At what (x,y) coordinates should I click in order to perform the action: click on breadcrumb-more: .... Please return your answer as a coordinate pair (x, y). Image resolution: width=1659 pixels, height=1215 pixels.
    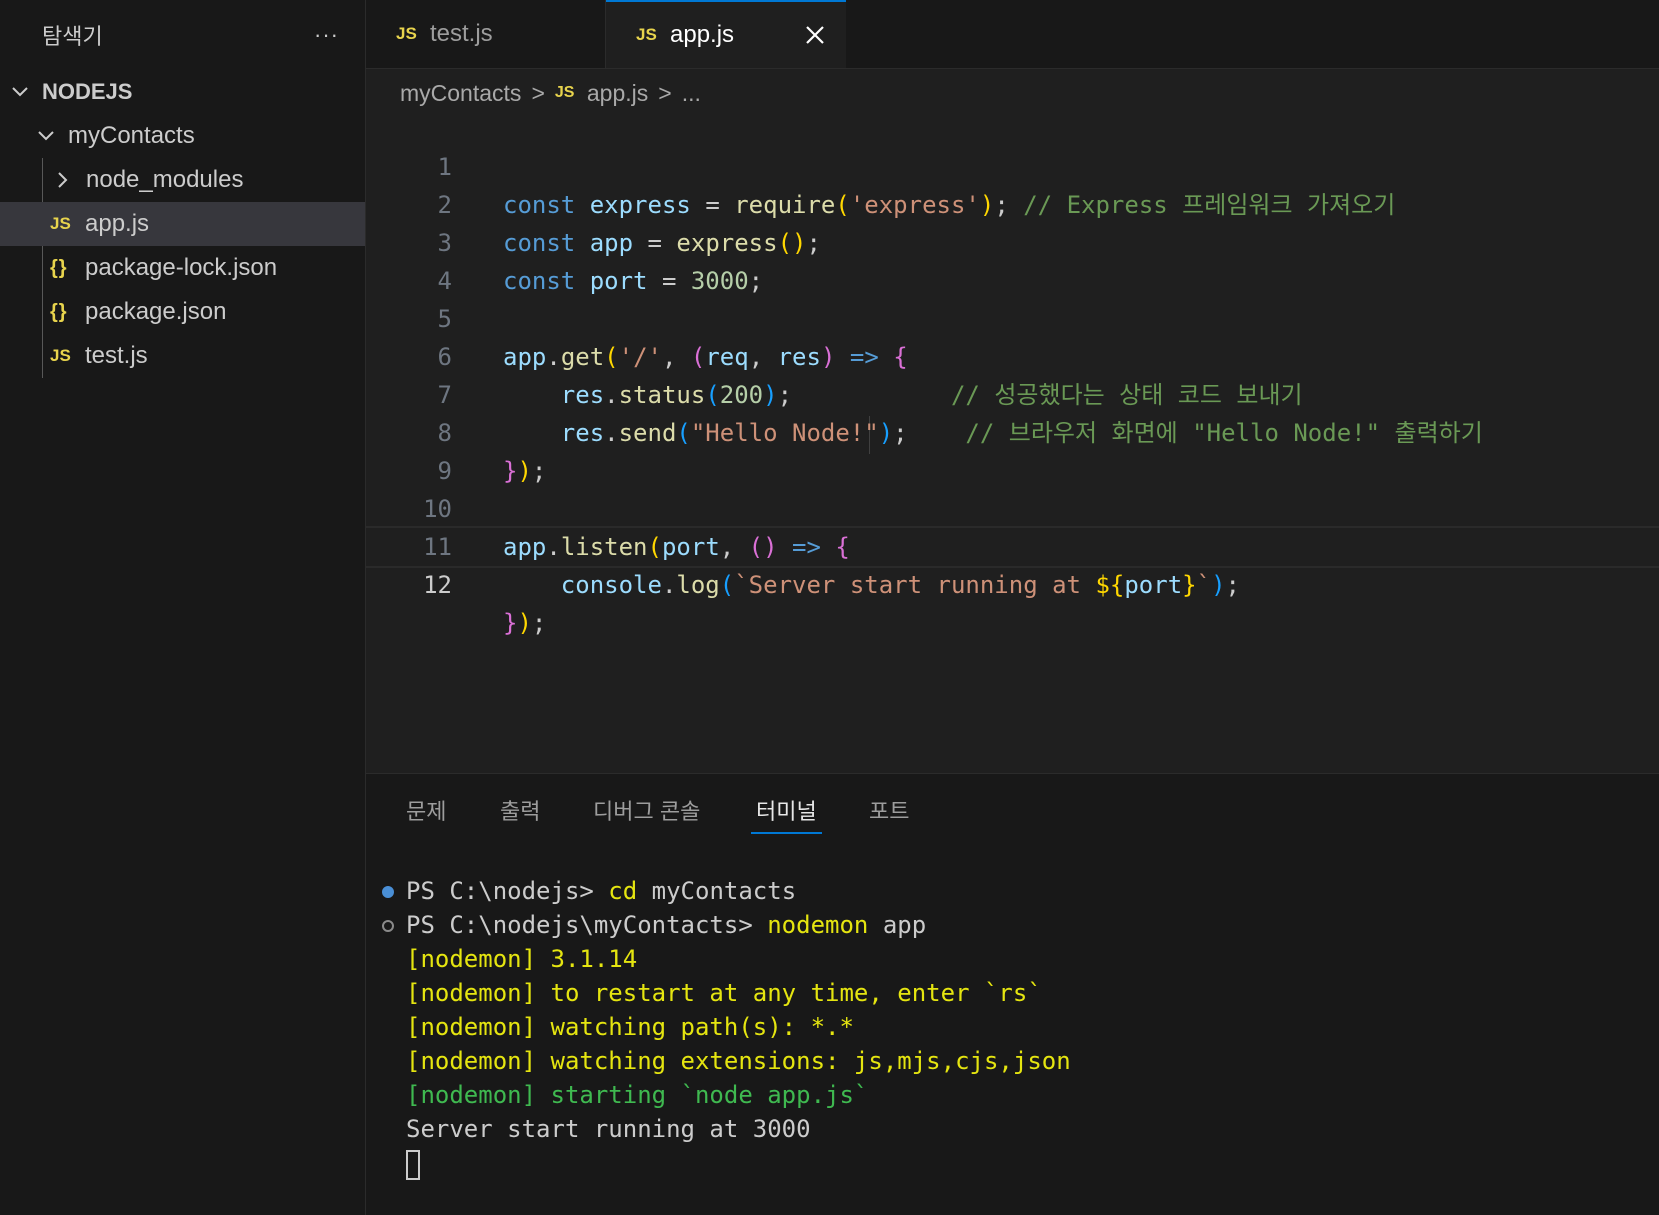
    Looking at the image, I should click on (691, 93).